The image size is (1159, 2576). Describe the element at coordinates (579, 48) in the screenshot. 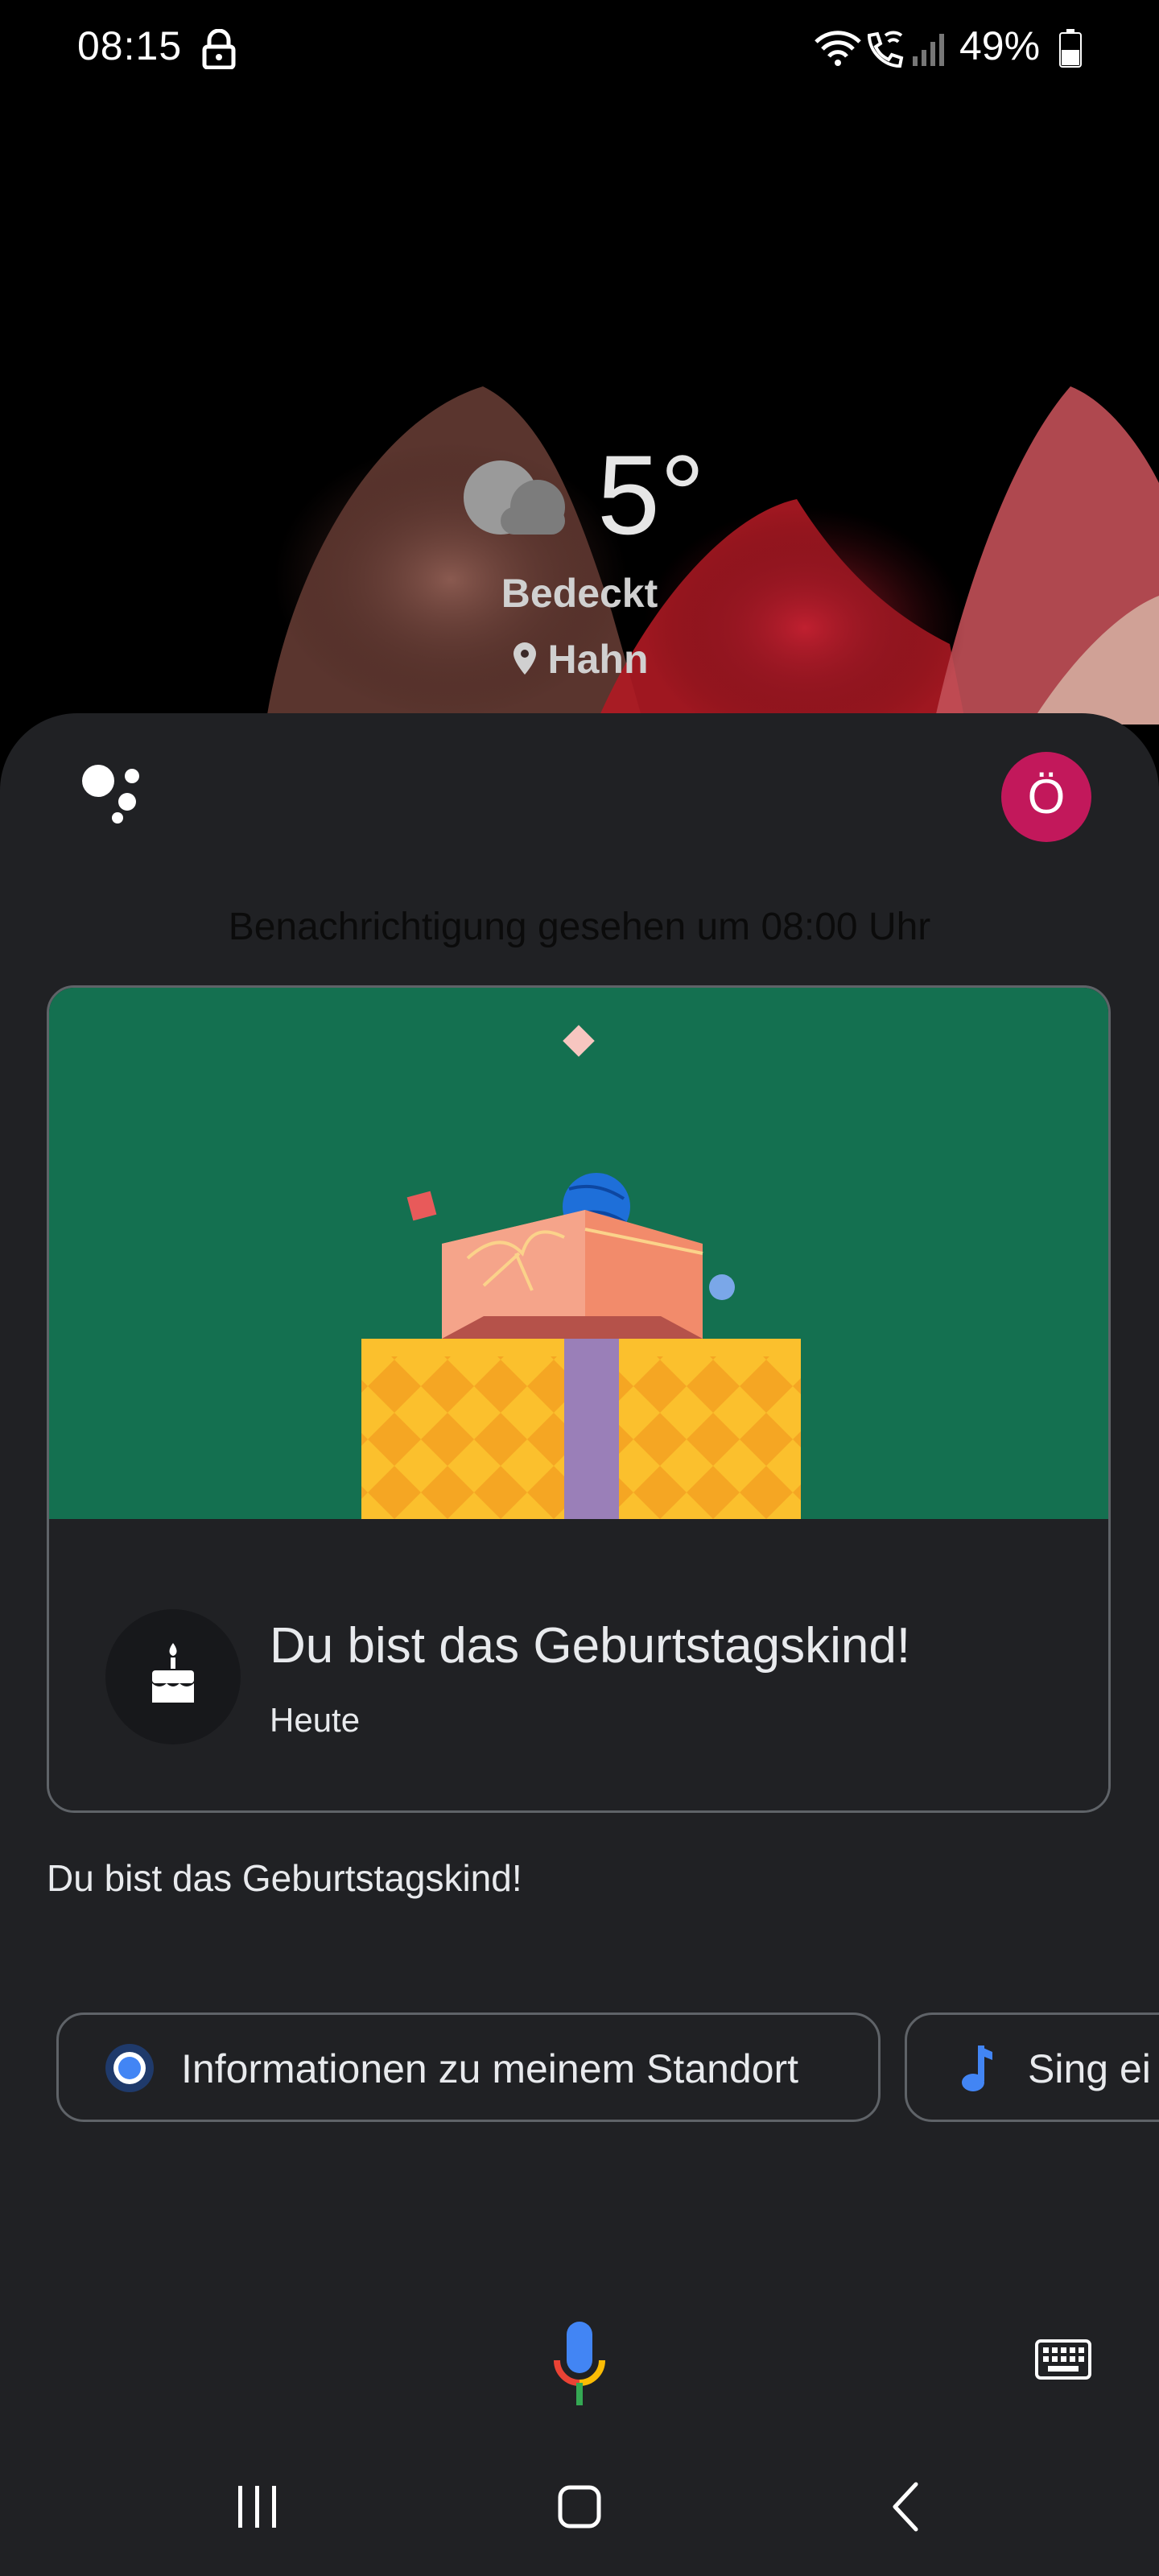

I see `status-bar: 08:15 49%` at that location.